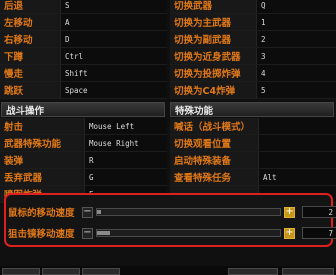 This screenshot has width=336, height=275. What do you see at coordinates (214, 143) in the screenshot?
I see `keybind-label: 切换观看位置` at bounding box center [214, 143].